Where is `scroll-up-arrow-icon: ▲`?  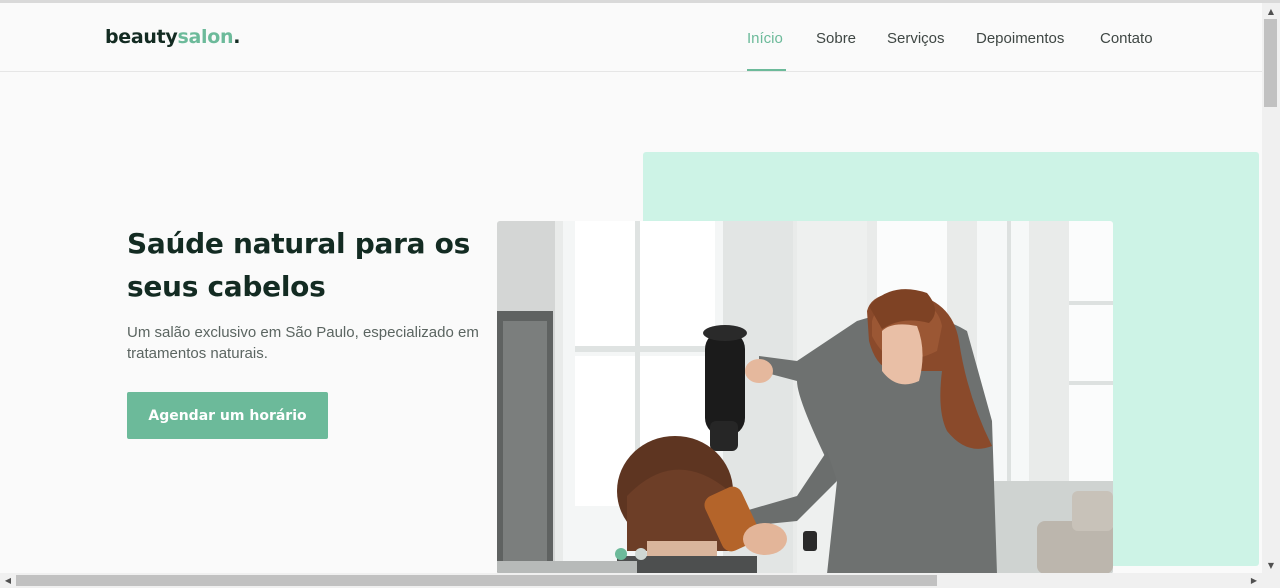 scroll-up-arrow-icon: ▲ is located at coordinates (1271, 12).